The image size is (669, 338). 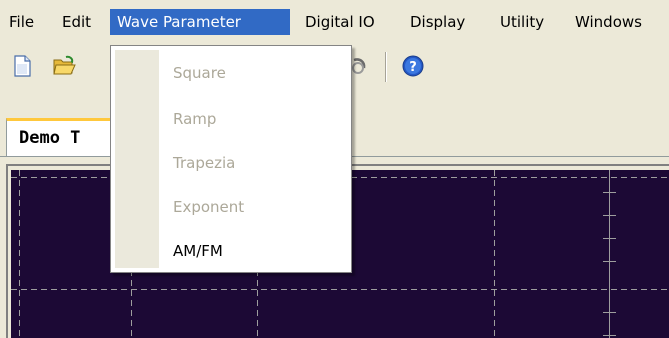 What do you see at coordinates (76, 22) in the screenshot?
I see `menu-edit: Edit` at bounding box center [76, 22].